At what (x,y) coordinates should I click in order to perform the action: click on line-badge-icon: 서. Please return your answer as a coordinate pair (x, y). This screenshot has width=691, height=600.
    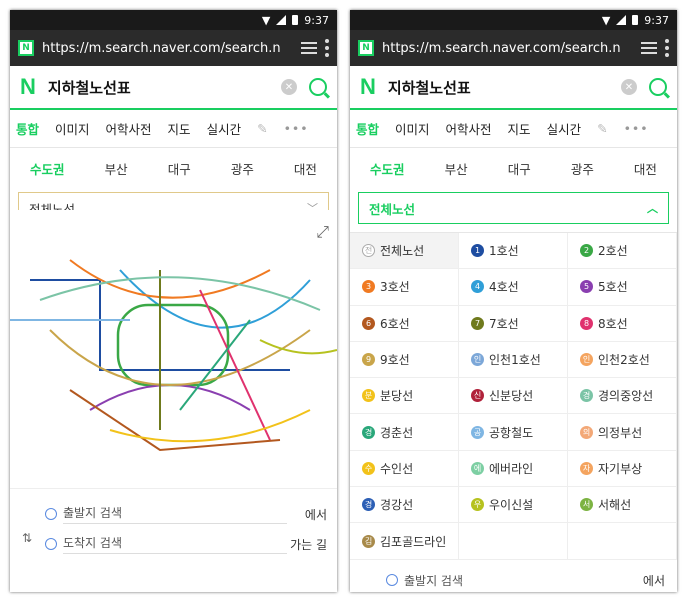
    Looking at the image, I should click on (586, 505).